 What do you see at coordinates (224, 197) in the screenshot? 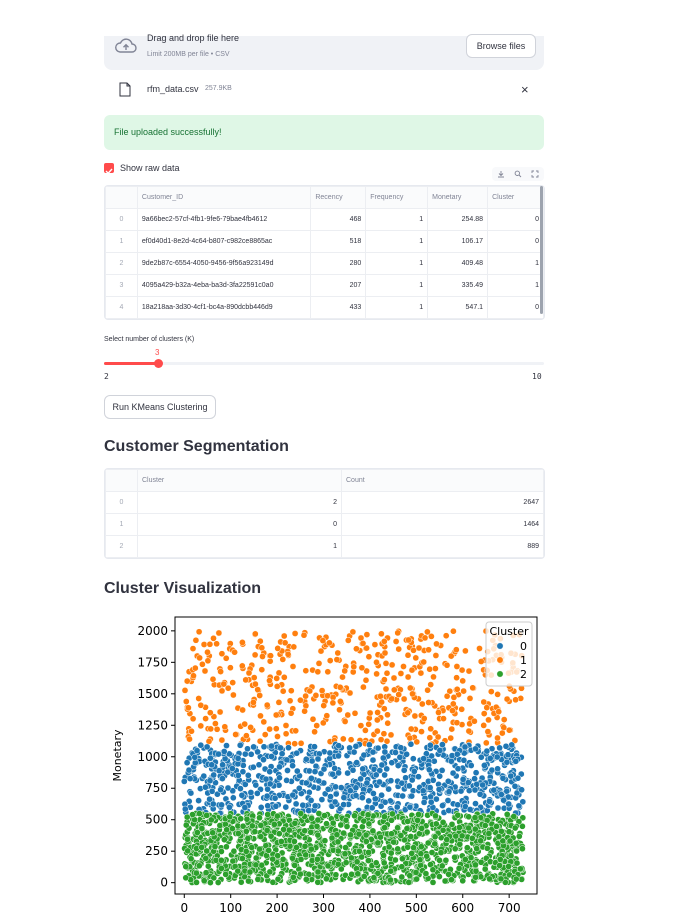
I see `raw-table-header: Customer_ID` at bounding box center [224, 197].